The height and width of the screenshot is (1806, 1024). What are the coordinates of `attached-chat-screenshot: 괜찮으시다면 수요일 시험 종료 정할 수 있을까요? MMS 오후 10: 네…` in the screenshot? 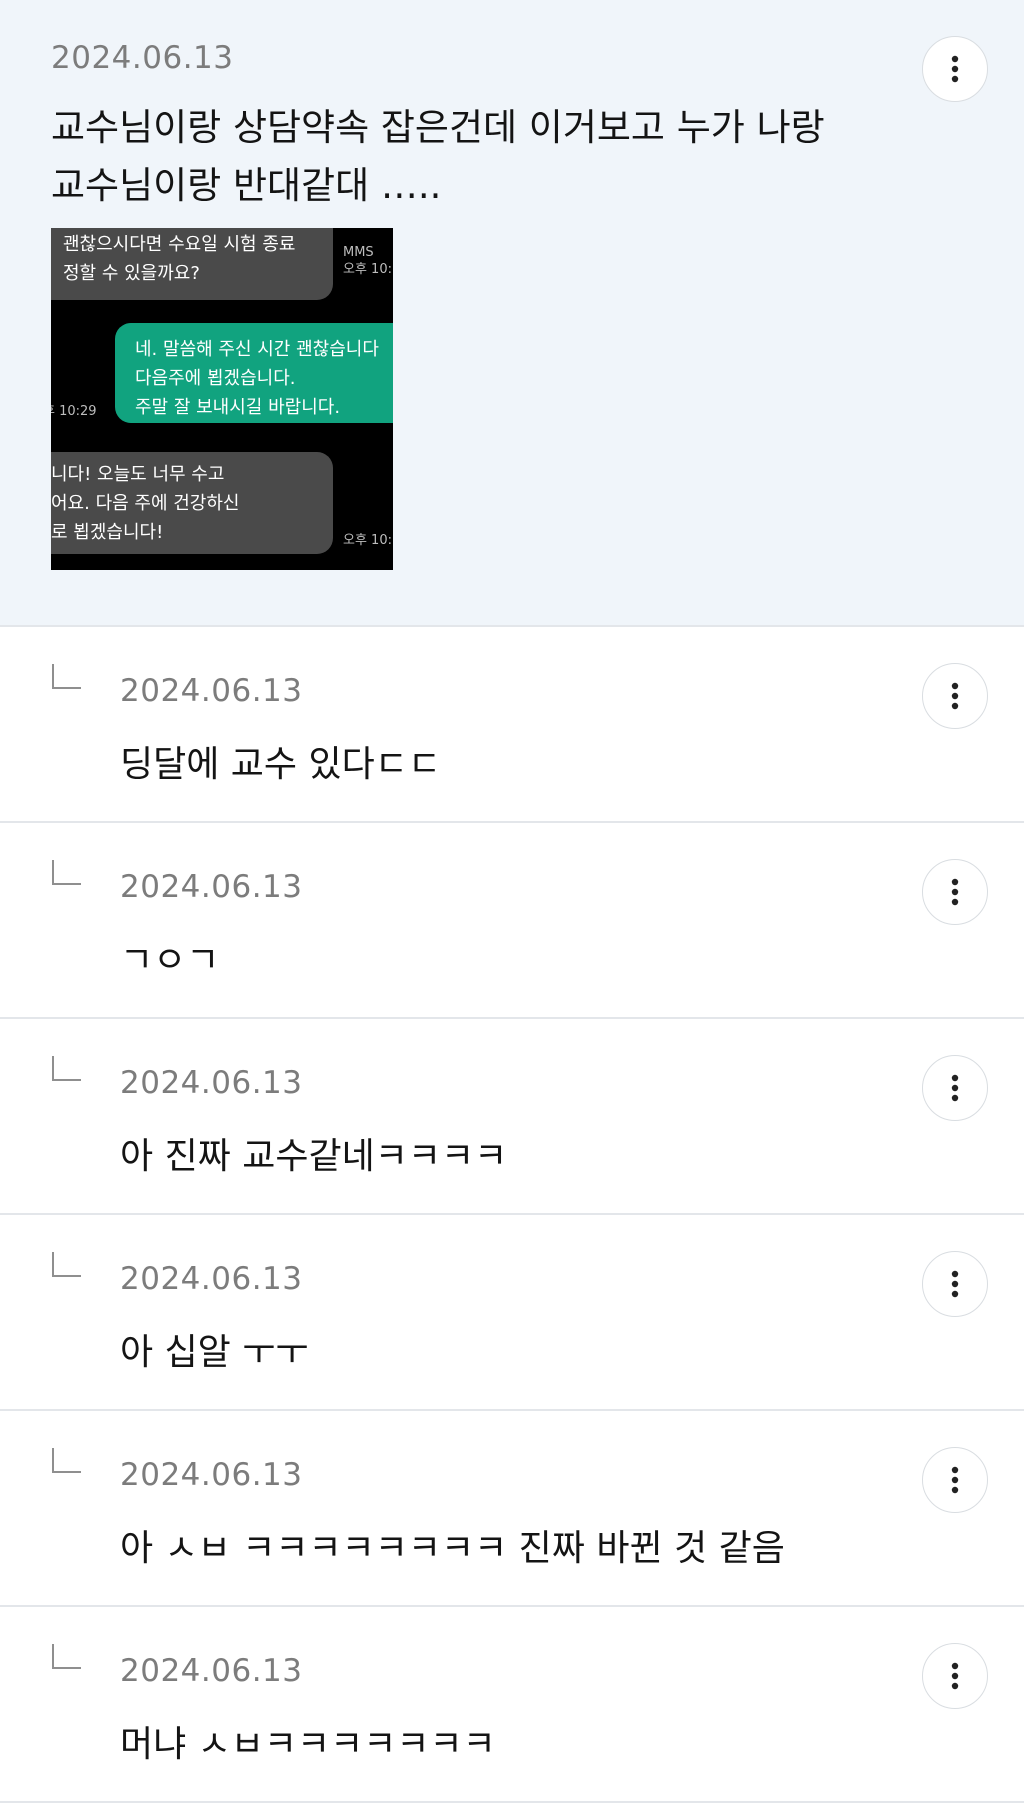 It's located at (222, 399).